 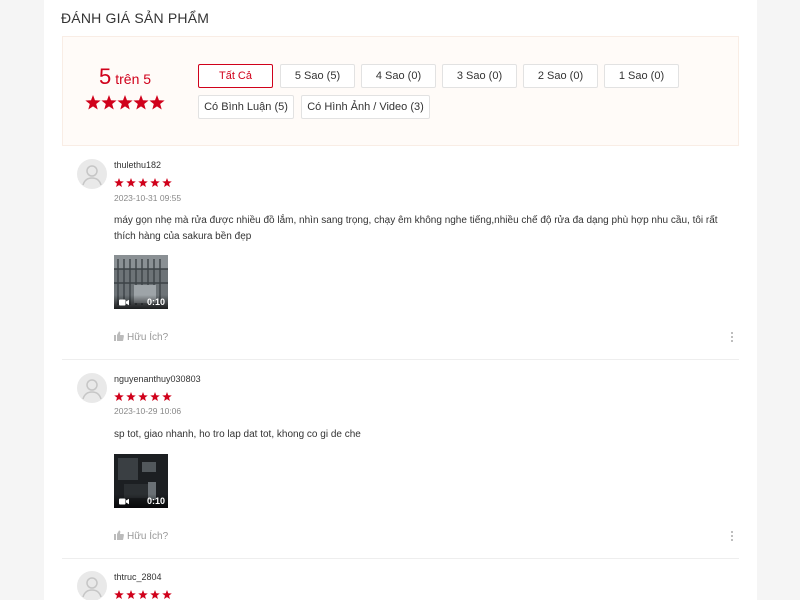 What do you see at coordinates (157, 379) in the screenshot?
I see `review-username: nguyenanthuy030803` at bounding box center [157, 379].